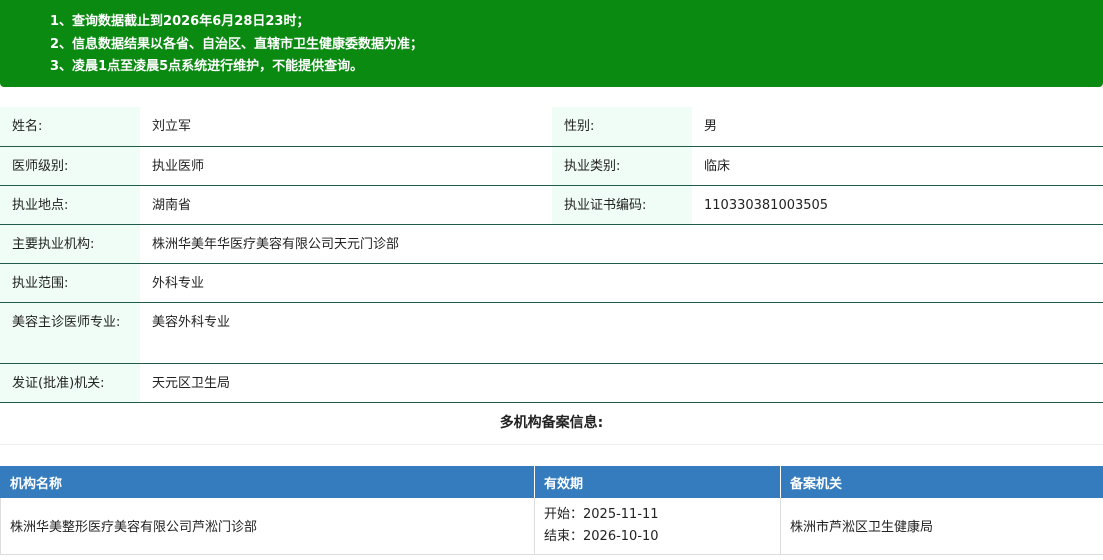 Image resolution: width=1103 pixels, height=560 pixels. I want to click on scope-value: 外科专业, so click(178, 283).